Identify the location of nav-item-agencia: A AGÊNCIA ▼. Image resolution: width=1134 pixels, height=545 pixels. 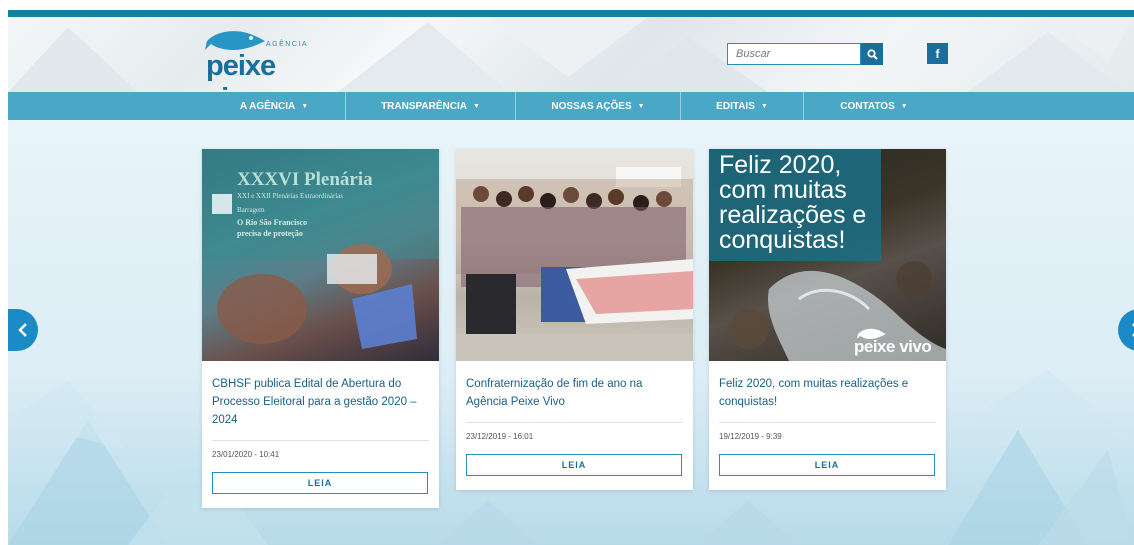
(274, 106).